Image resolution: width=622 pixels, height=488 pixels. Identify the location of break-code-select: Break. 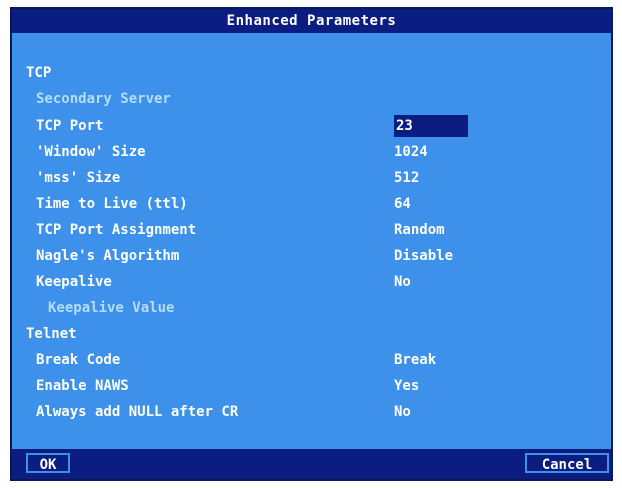
(415, 360).